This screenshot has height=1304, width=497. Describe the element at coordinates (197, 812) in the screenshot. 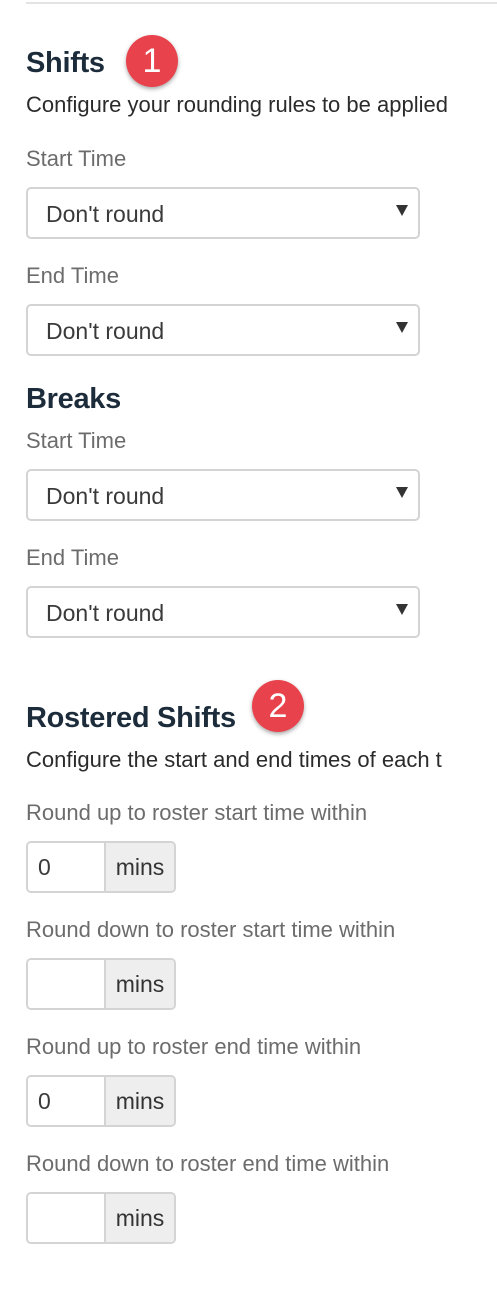

I see `round-up-start-label: Round up to roster start time within` at that location.